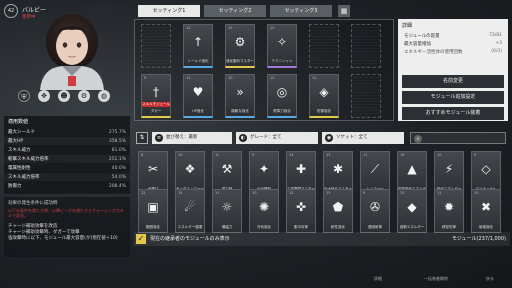  I want to click on globe-icon: ◍, so click(104, 96).